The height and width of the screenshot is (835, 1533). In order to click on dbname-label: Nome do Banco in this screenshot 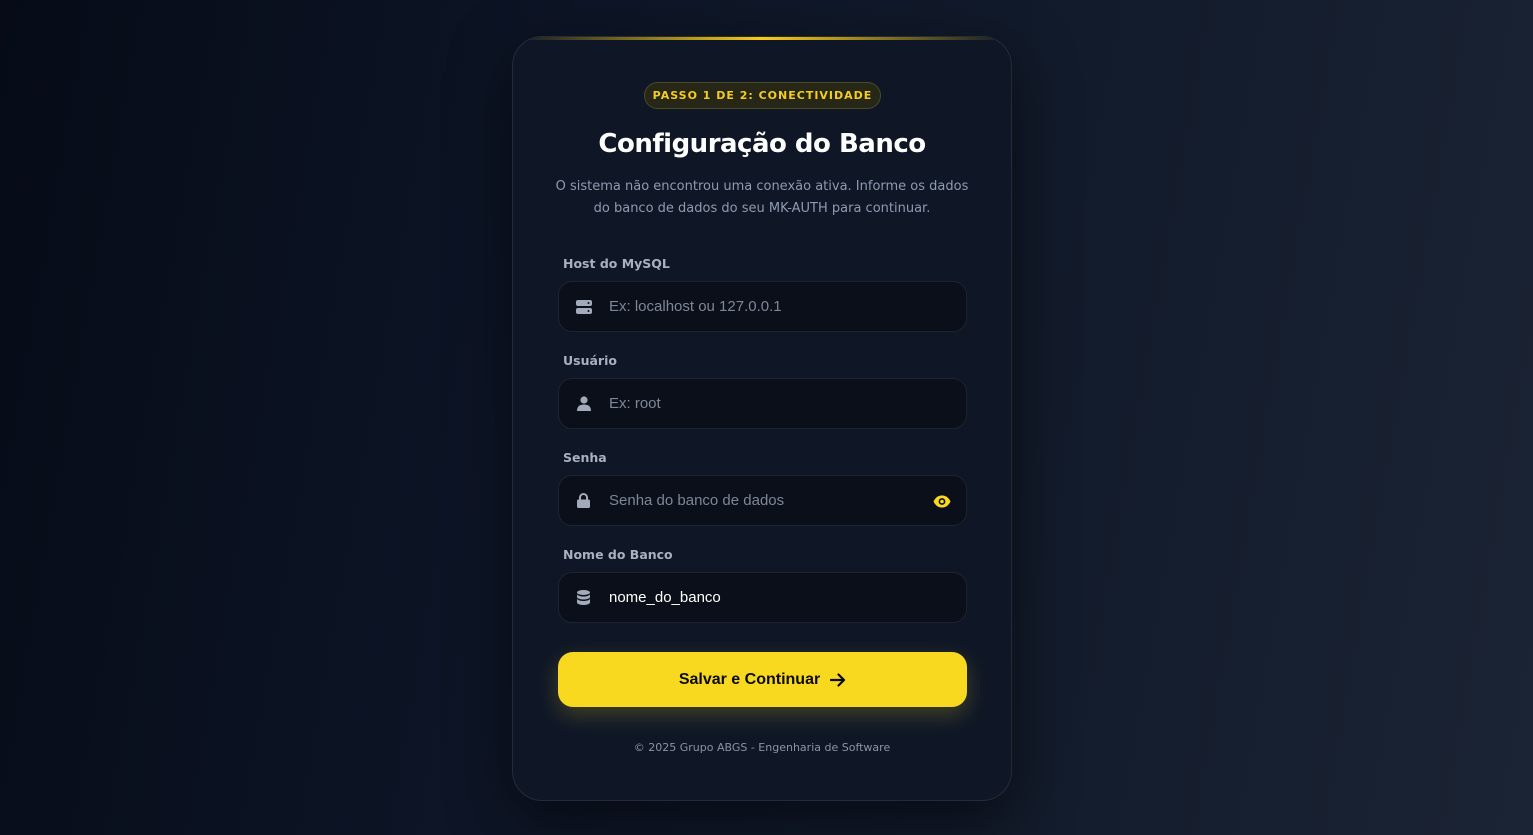, I will do `click(618, 554)`.